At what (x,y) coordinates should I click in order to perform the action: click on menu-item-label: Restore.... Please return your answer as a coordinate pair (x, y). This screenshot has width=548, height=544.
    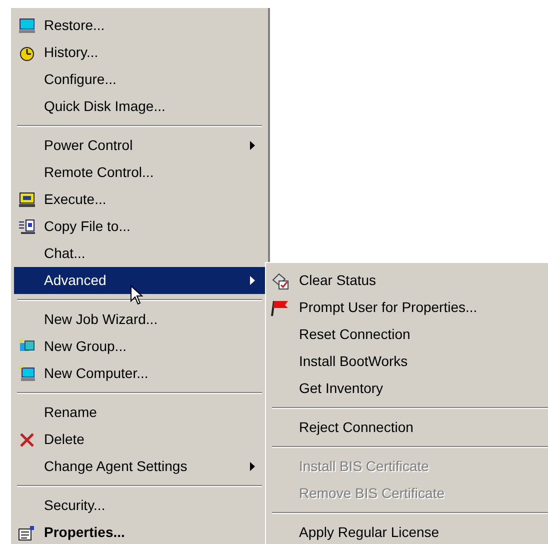
    Looking at the image, I should click on (75, 25).